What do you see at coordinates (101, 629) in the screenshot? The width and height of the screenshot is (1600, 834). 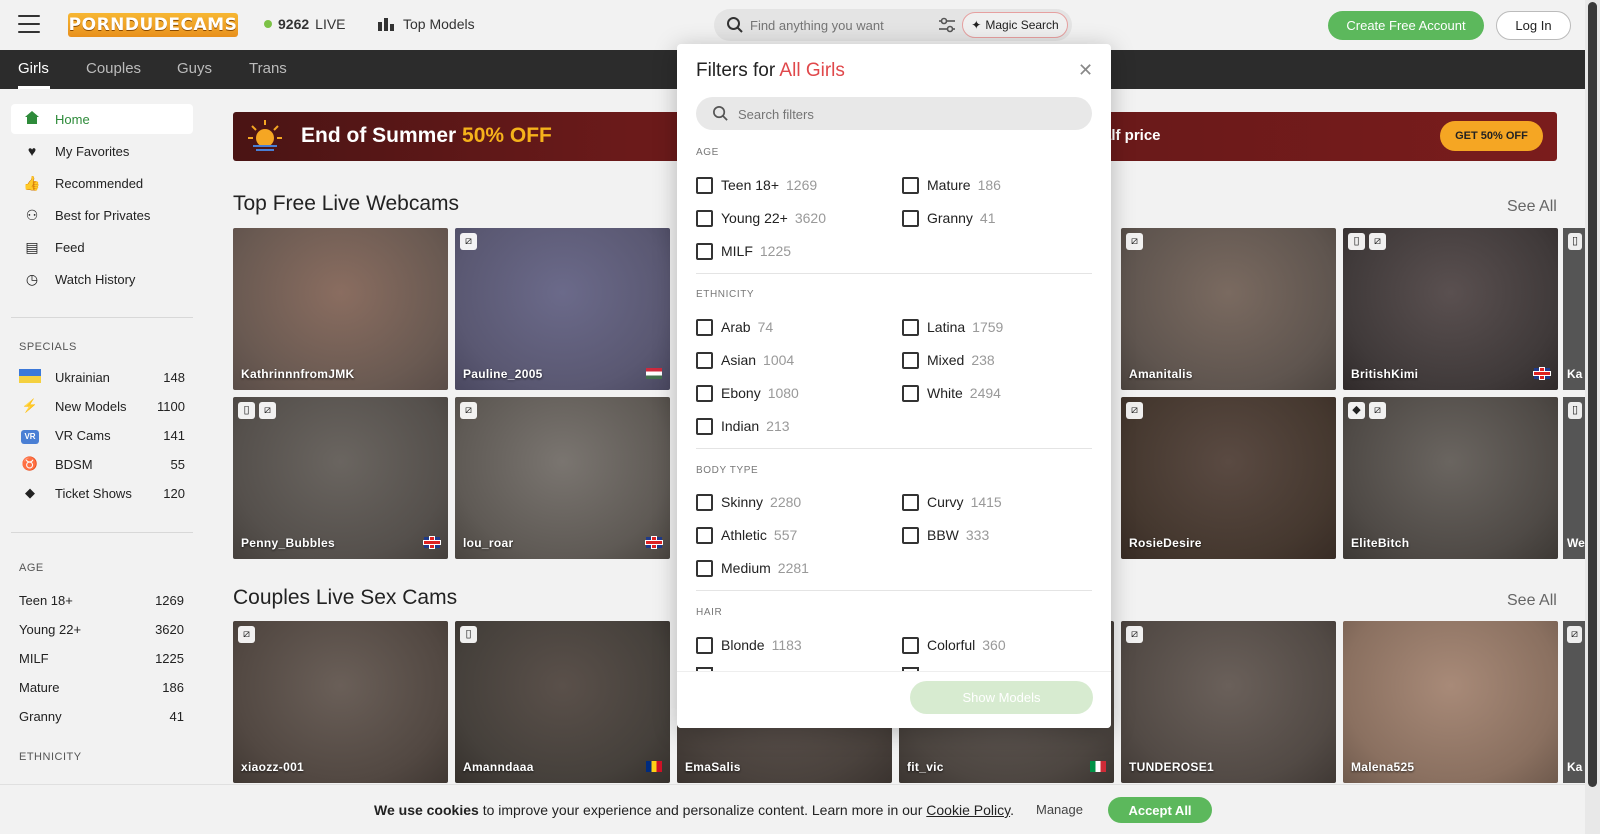 I see `sidebar-age-young: Young 22+ 3620` at bounding box center [101, 629].